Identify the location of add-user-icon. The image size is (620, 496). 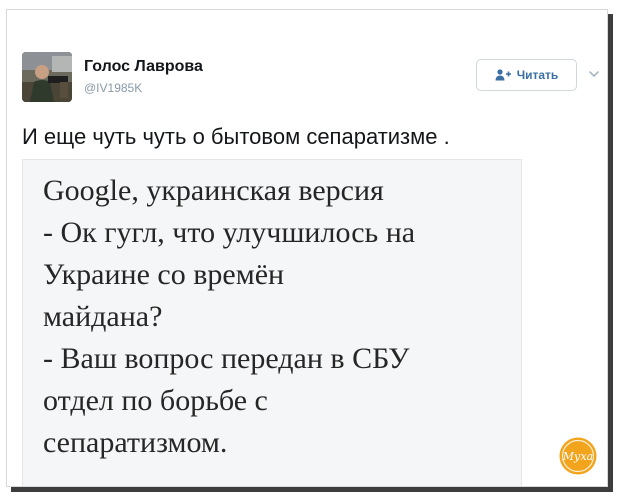
(503, 75).